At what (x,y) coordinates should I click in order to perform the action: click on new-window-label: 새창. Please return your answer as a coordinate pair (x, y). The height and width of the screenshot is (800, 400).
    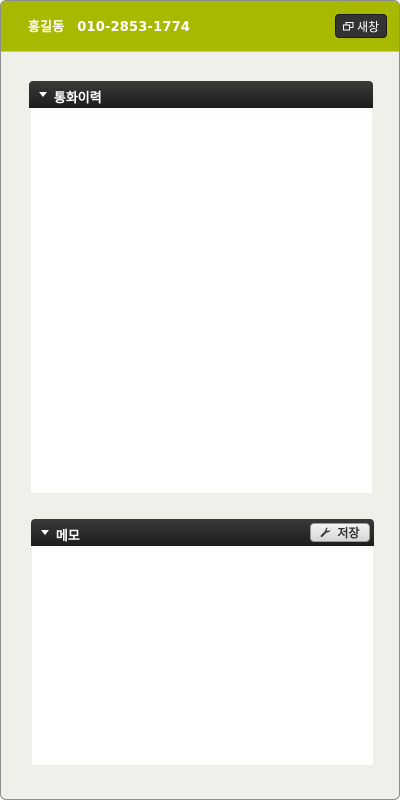
    Looking at the image, I should click on (368, 26).